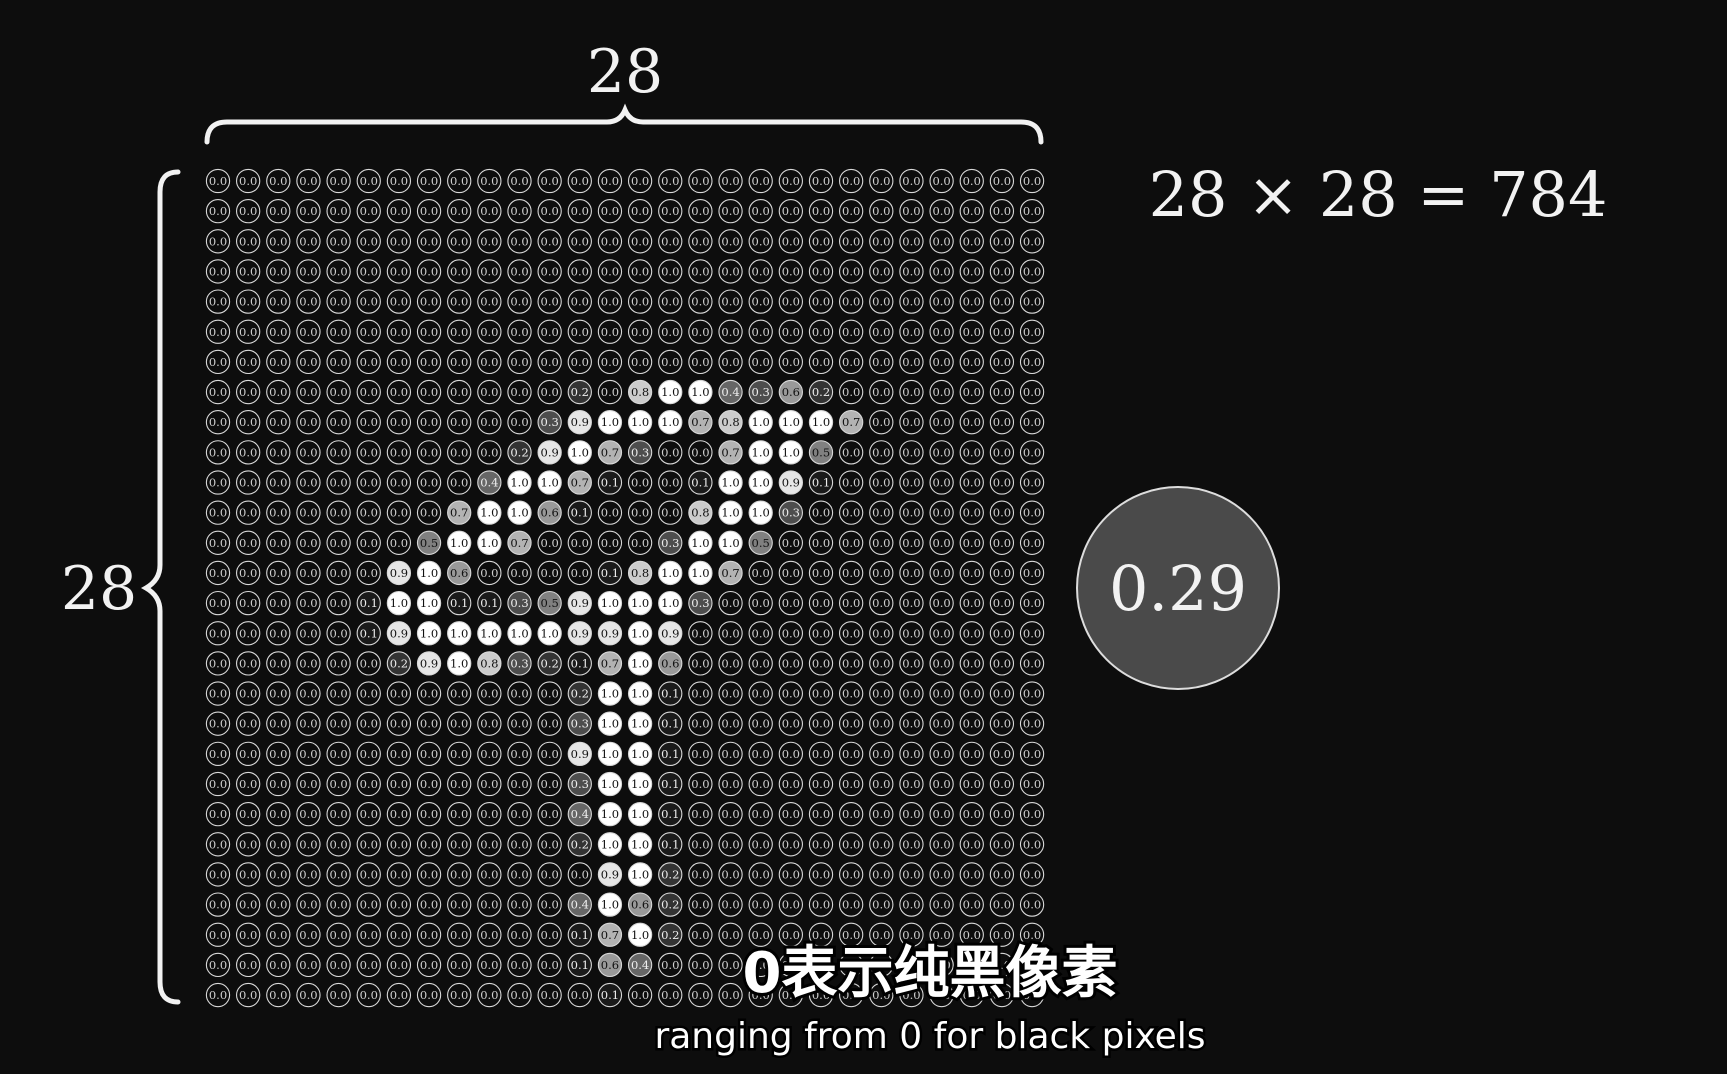  I want to click on pixel-cell: 0.3, so click(519, 663).